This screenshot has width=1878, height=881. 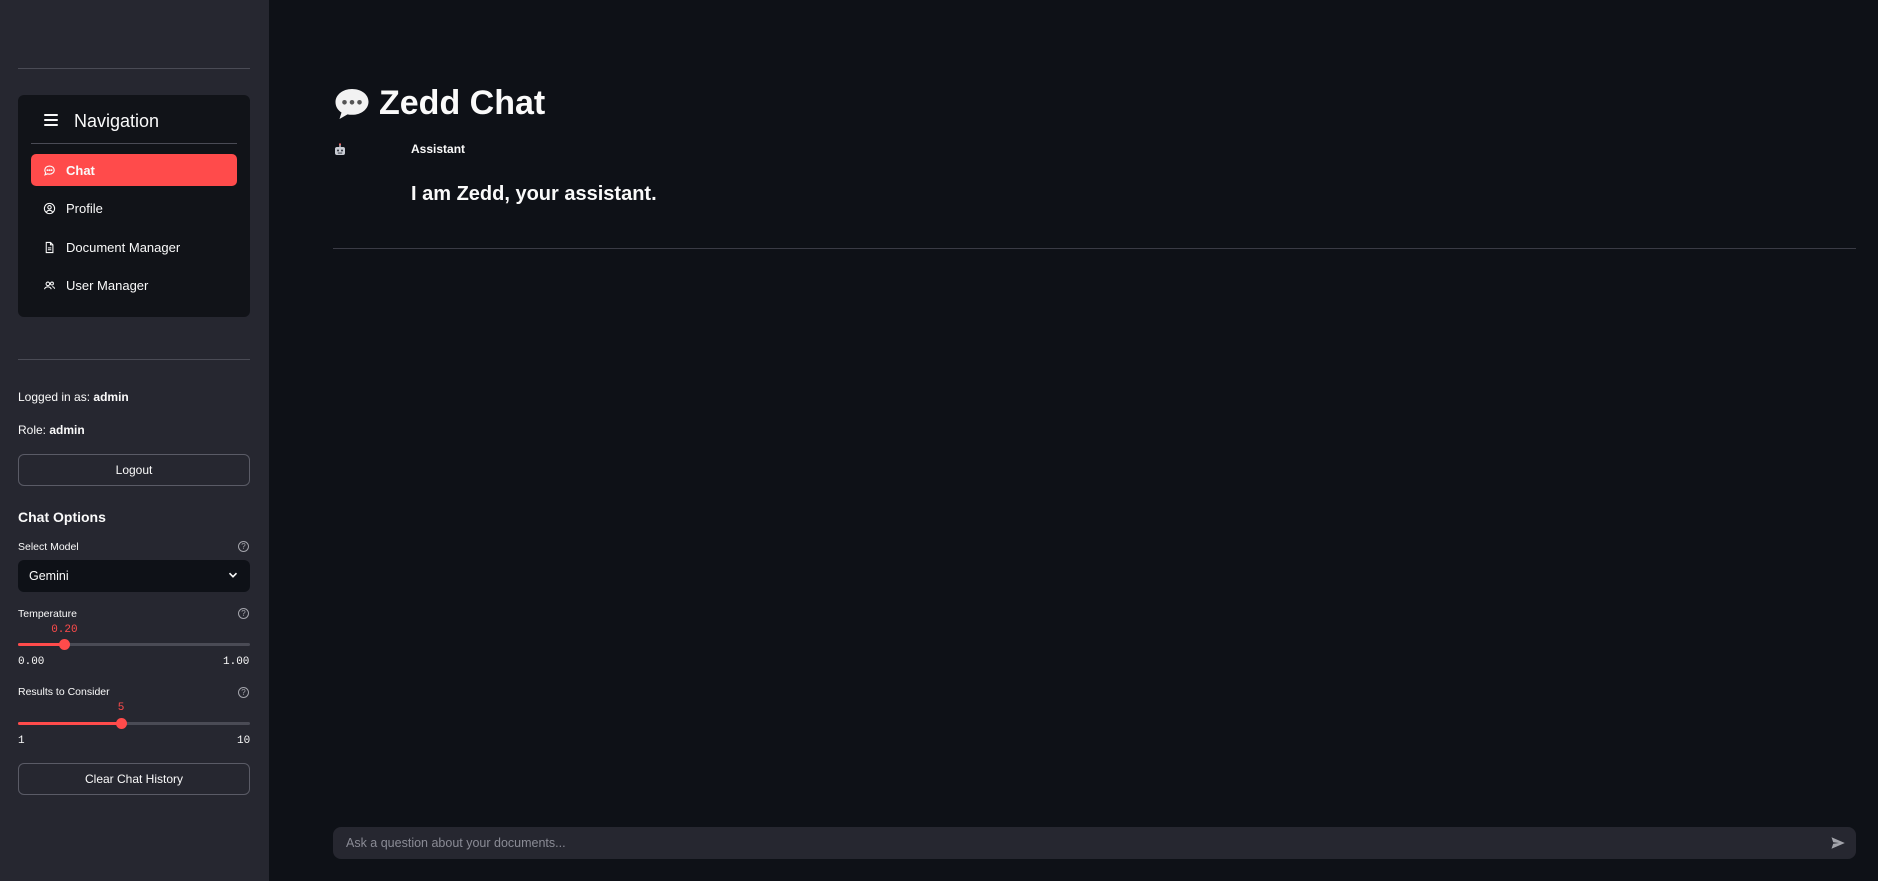 What do you see at coordinates (134, 644) in the screenshot?
I see `temperature-slider` at bounding box center [134, 644].